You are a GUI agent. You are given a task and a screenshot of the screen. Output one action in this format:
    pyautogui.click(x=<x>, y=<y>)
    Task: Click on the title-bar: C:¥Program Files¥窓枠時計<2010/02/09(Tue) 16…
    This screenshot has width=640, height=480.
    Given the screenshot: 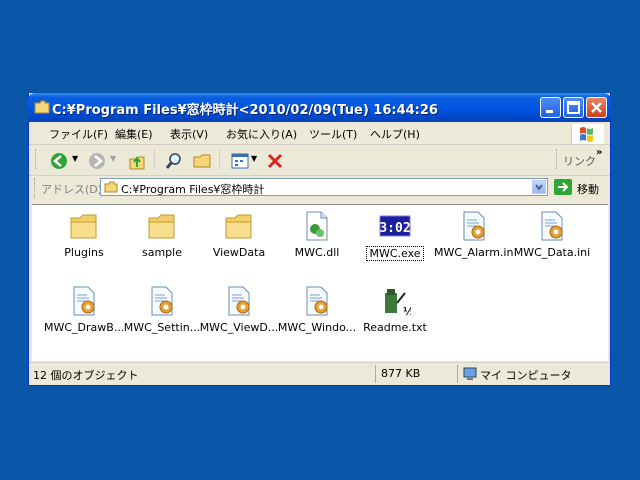 What is the action you would take?
    pyautogui.click(x=319, y=107)
    